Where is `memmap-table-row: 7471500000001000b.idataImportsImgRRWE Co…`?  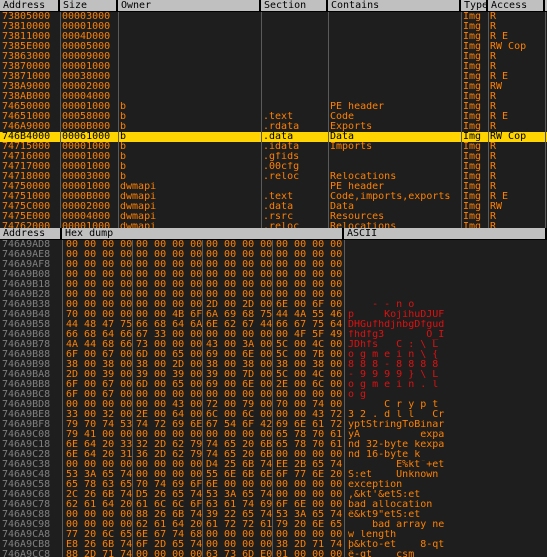 memmap-table-row: 7471500000001000b.idataImportsImgRRWE Co… is located at coordinates (273, 147).